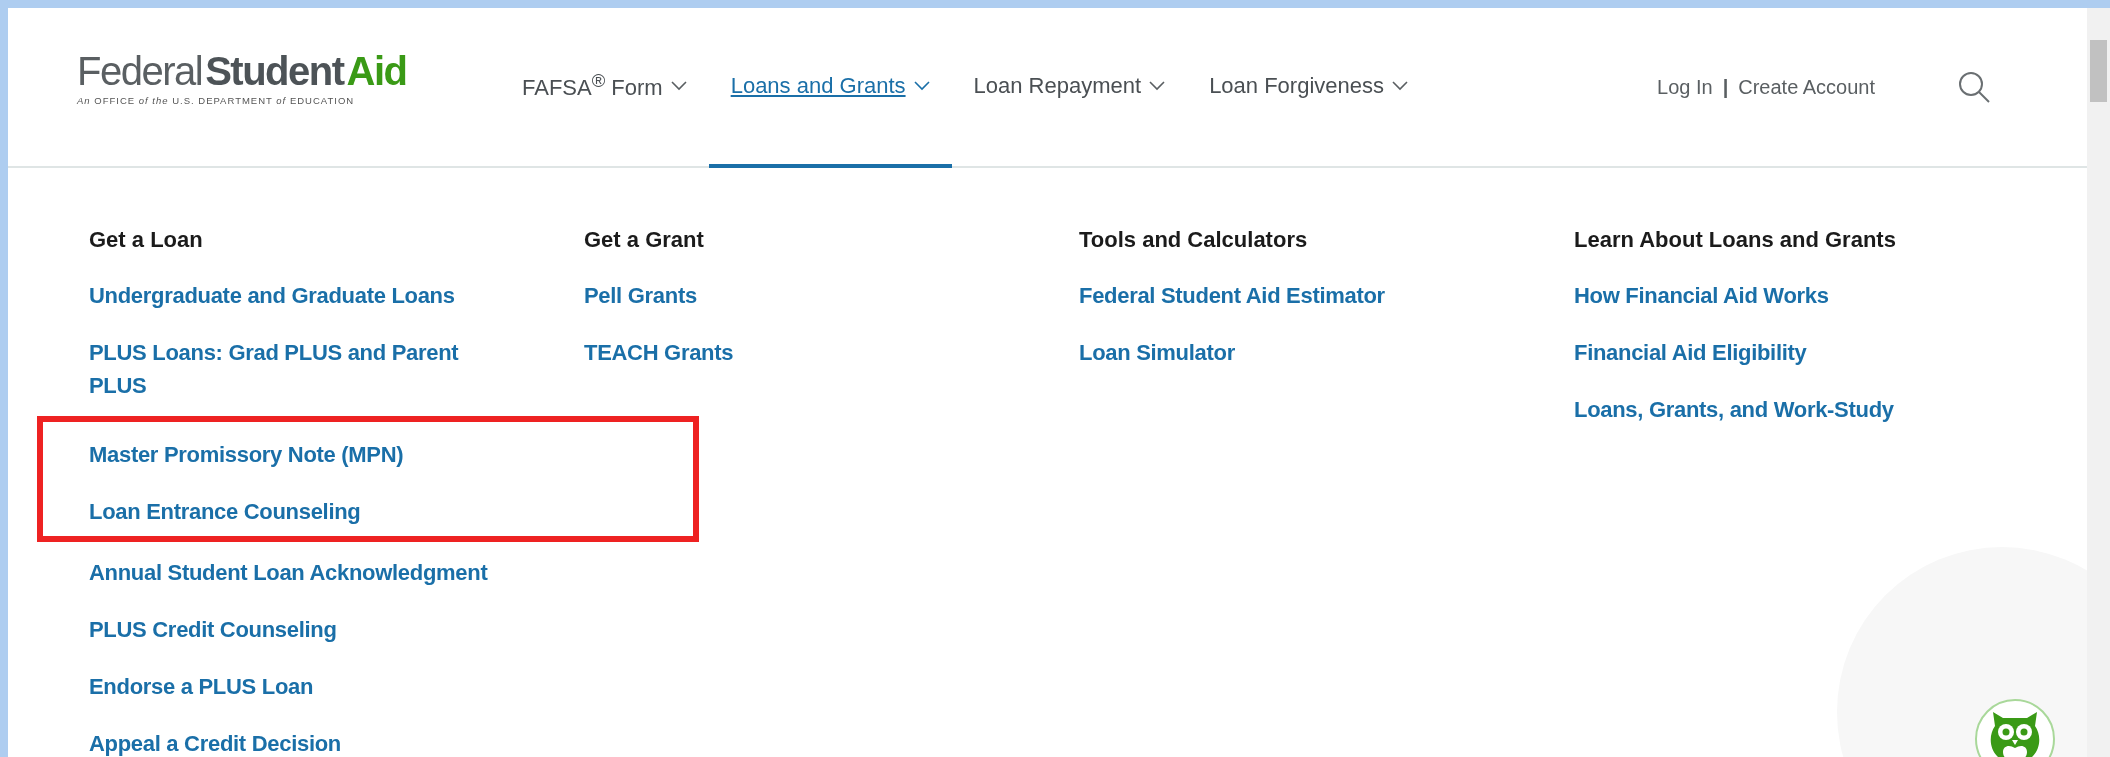  Describe the element at coordinates (830, 88) in the screenshot. I see `nav-tab: Loans and Grants` at that location.